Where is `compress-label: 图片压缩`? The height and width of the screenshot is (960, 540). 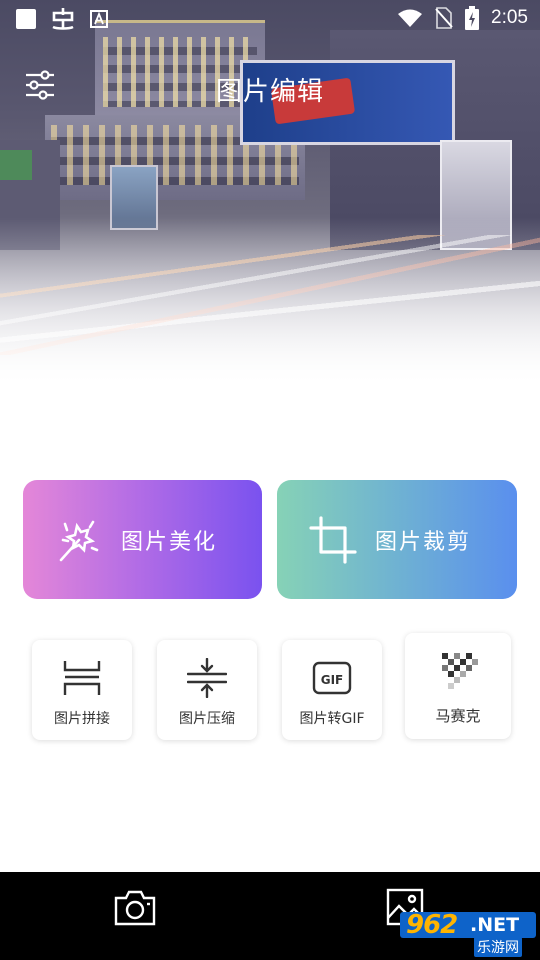
compress-label: 图片压缩 is located at coordinates (207, 719).